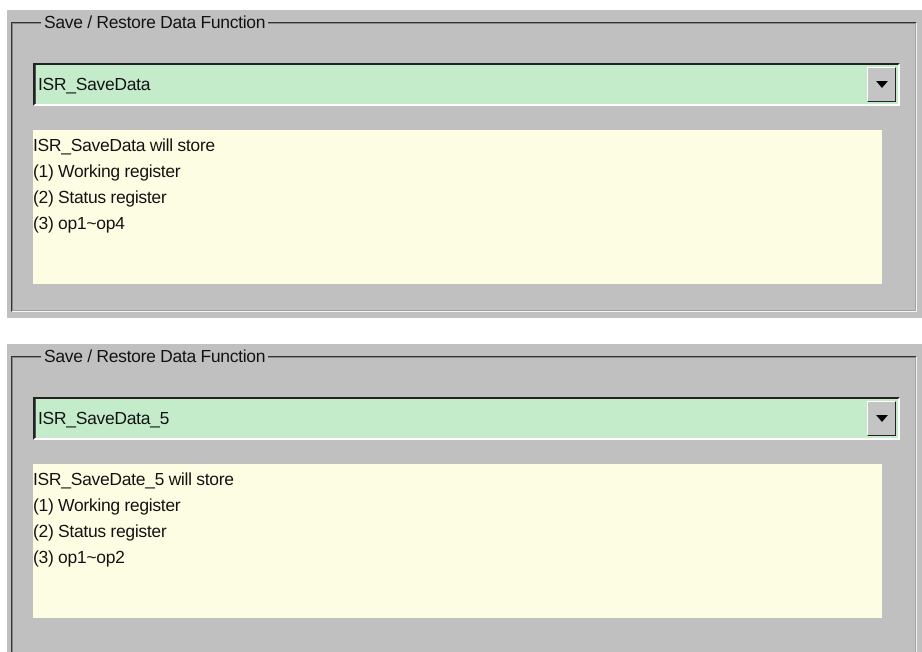  What do you see at coordinates (133, 479) in the screenshot?
I see `description-line: ISR_SaveDate_5 will store` at bounding box center [133, 479].